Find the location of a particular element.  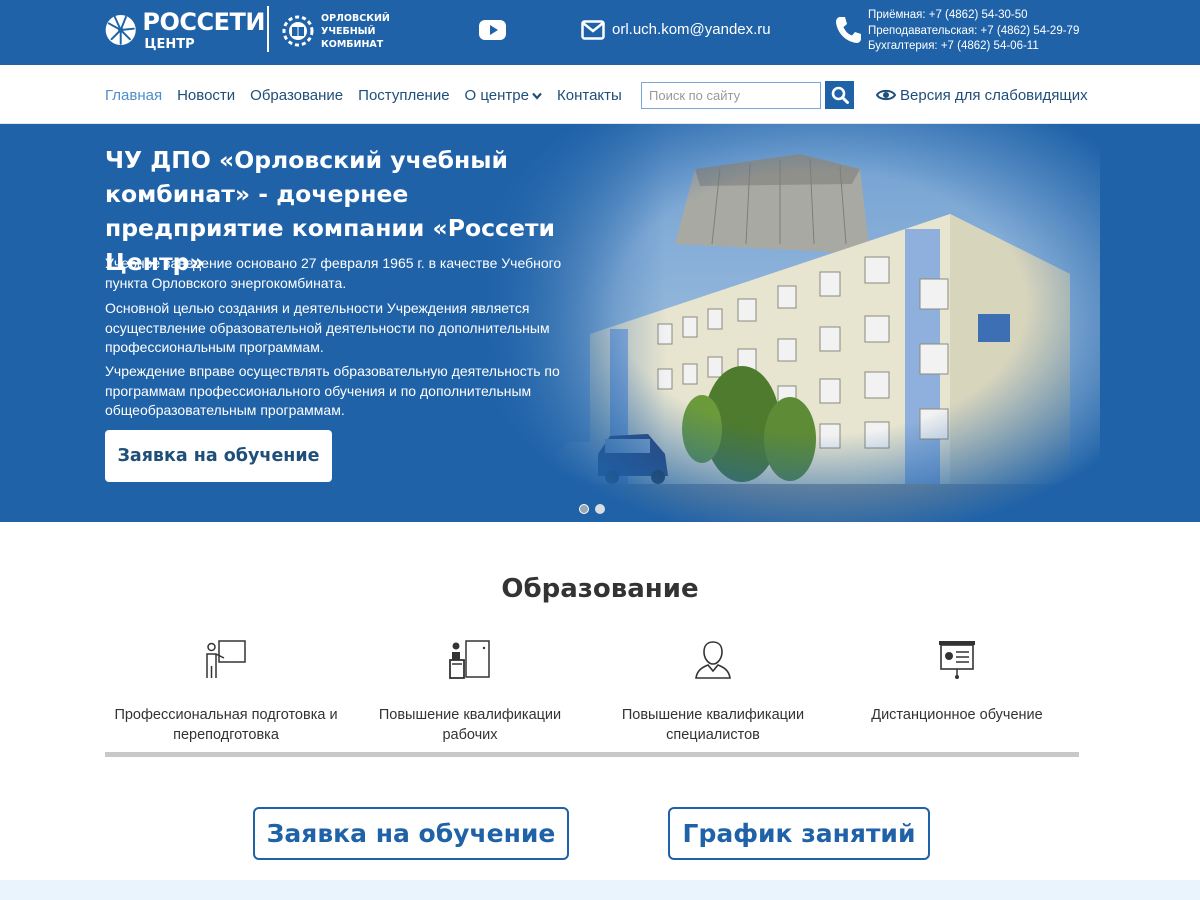

logo-divider is located at coordinates (268, 29).